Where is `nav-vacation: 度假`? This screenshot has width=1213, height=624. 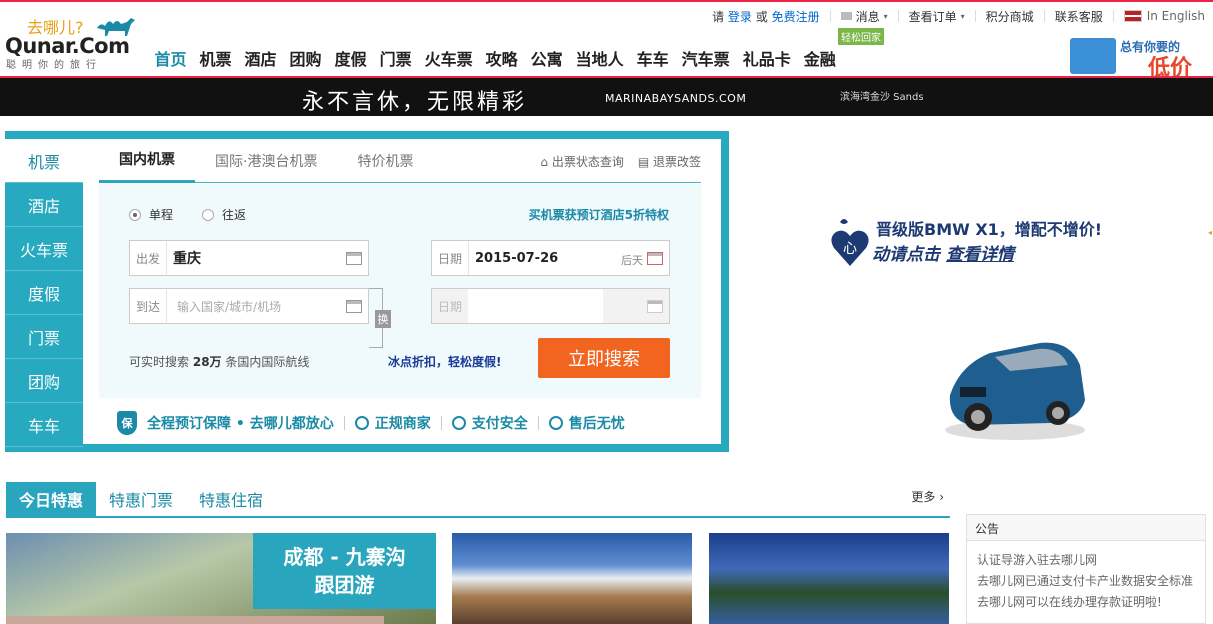
nav-vacation: 度假 is located at coordinates (350, 58).